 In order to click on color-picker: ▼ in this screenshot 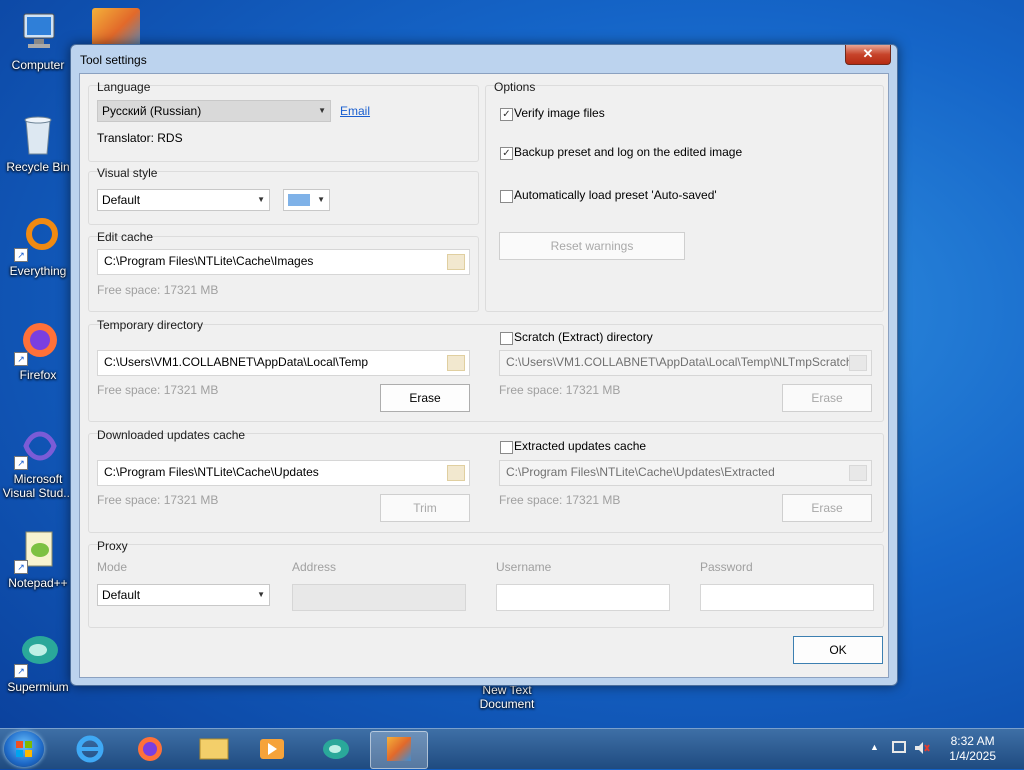, I will do `click(306, 200)`.